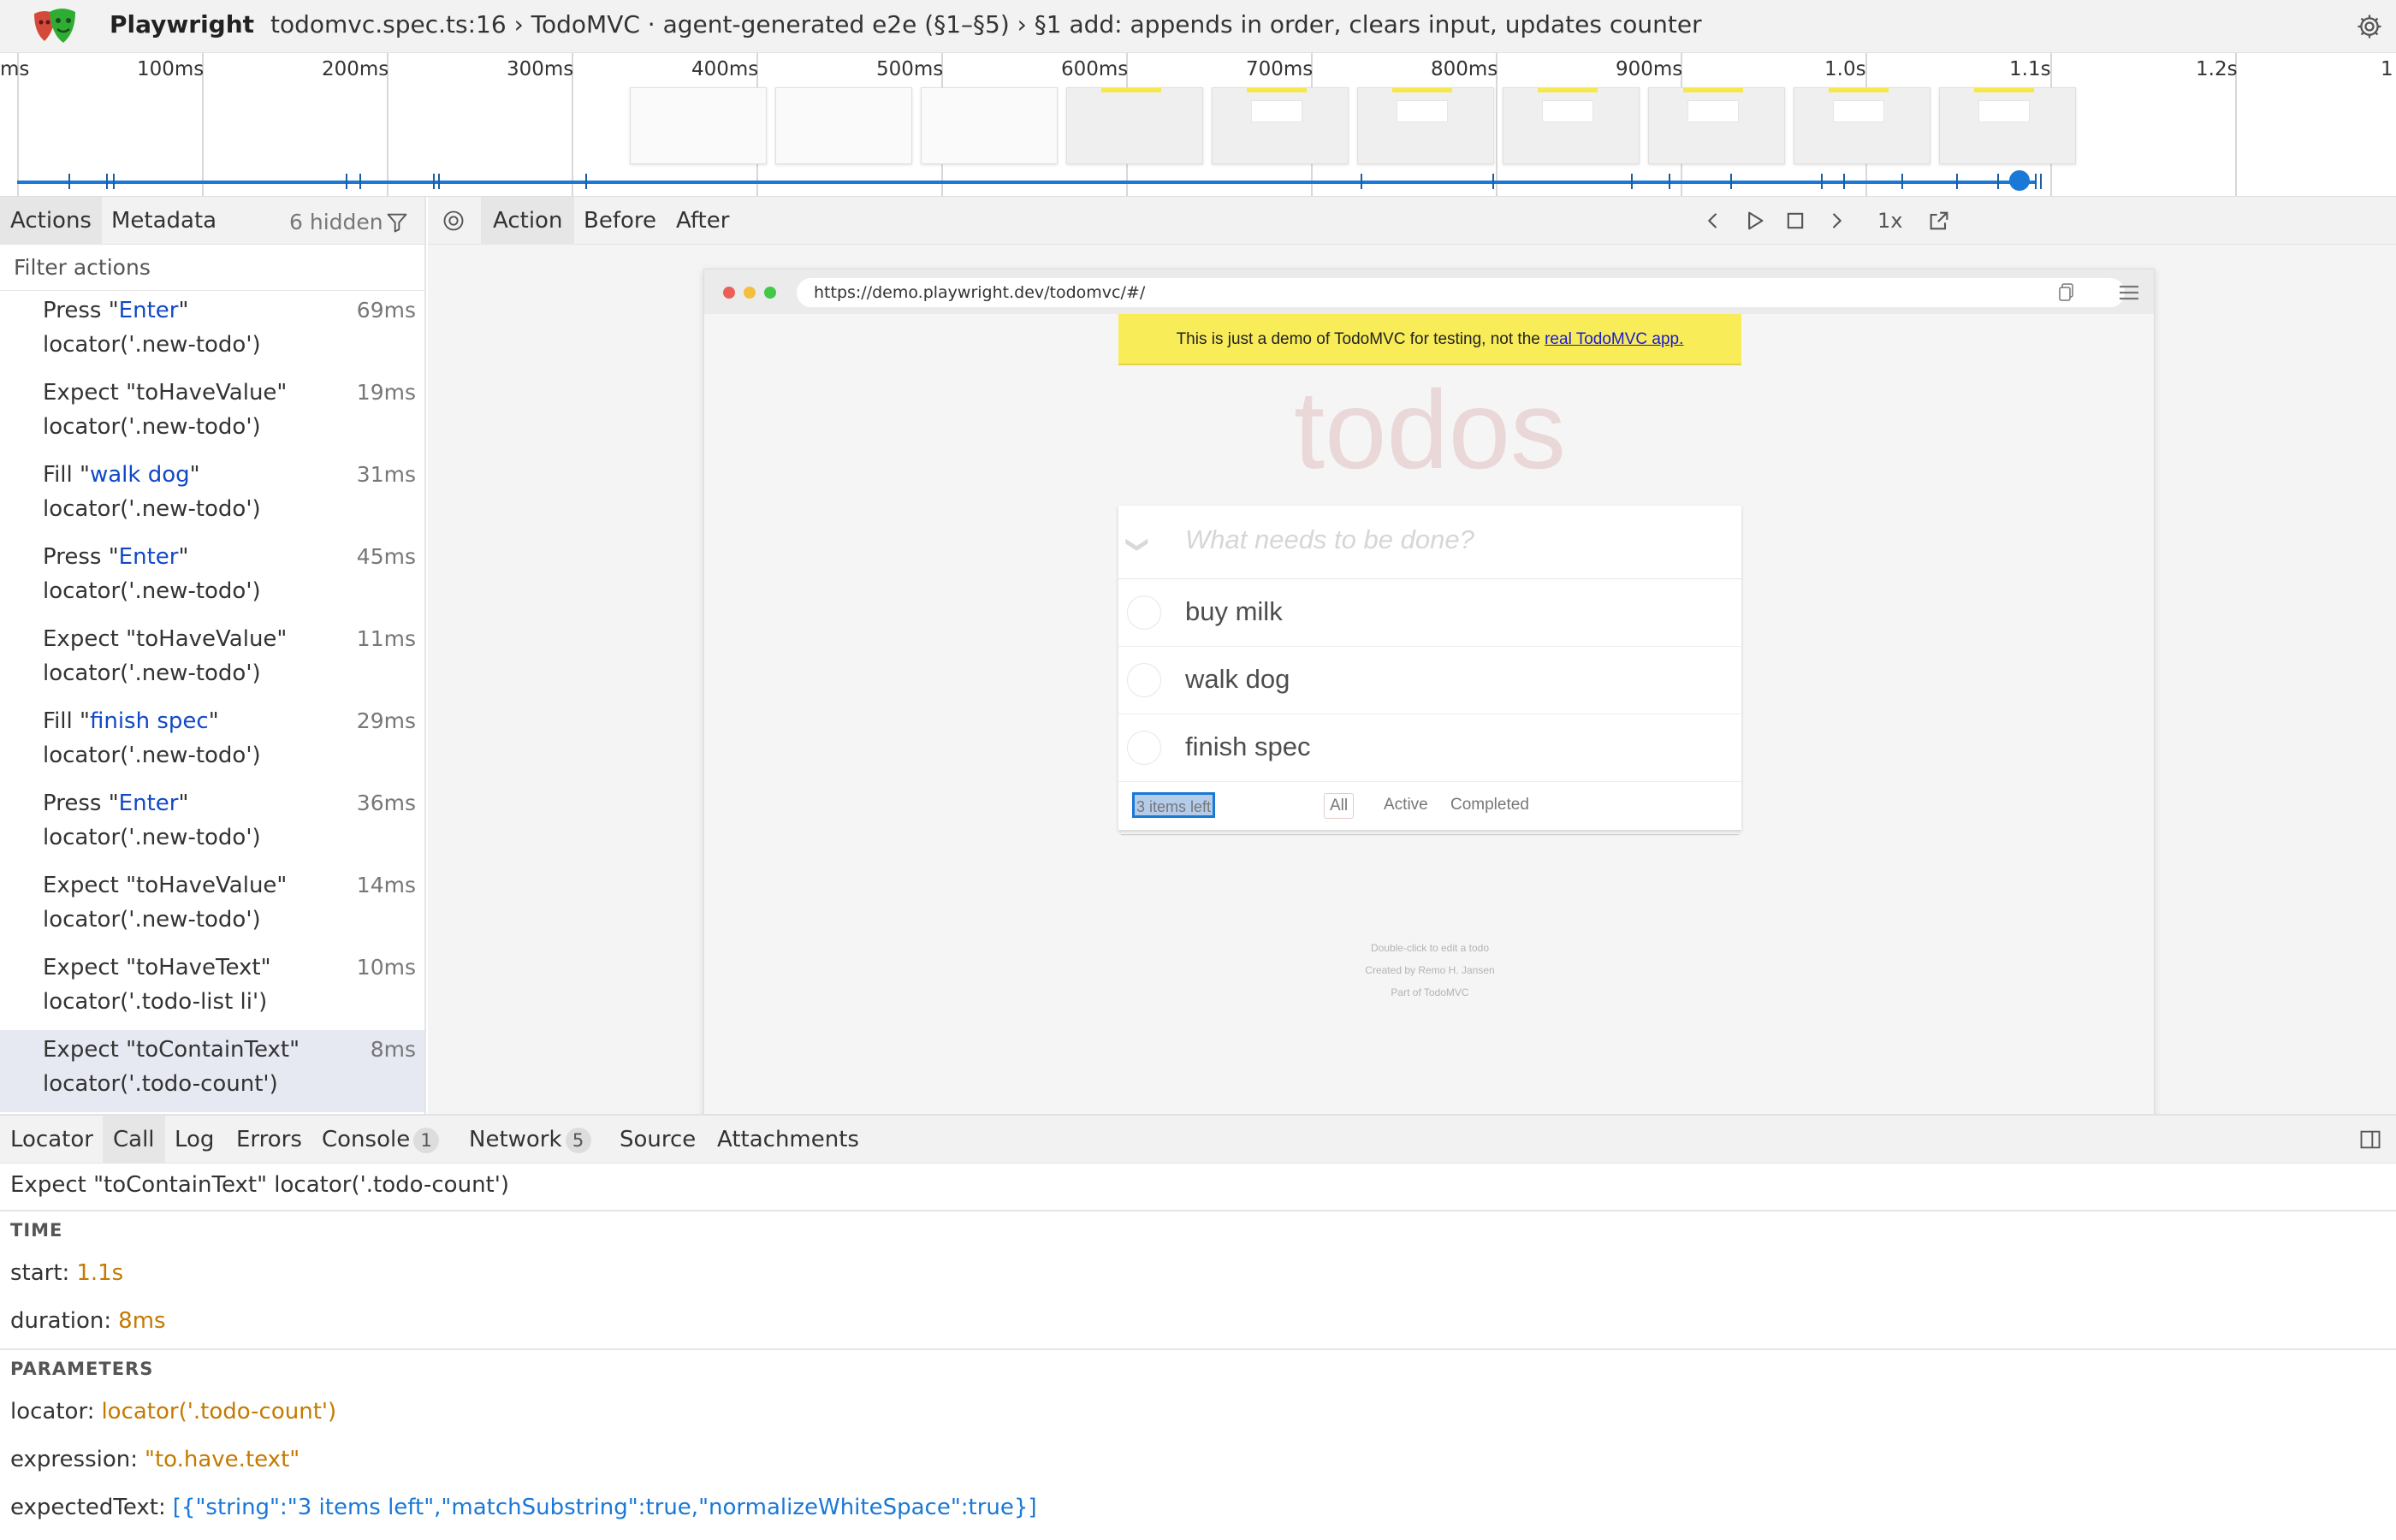 This screenshot has width=2396, height=1540. Describe the element at coordinates (528, 221) in the screenshot. I see `tab-action: Action` at that location.